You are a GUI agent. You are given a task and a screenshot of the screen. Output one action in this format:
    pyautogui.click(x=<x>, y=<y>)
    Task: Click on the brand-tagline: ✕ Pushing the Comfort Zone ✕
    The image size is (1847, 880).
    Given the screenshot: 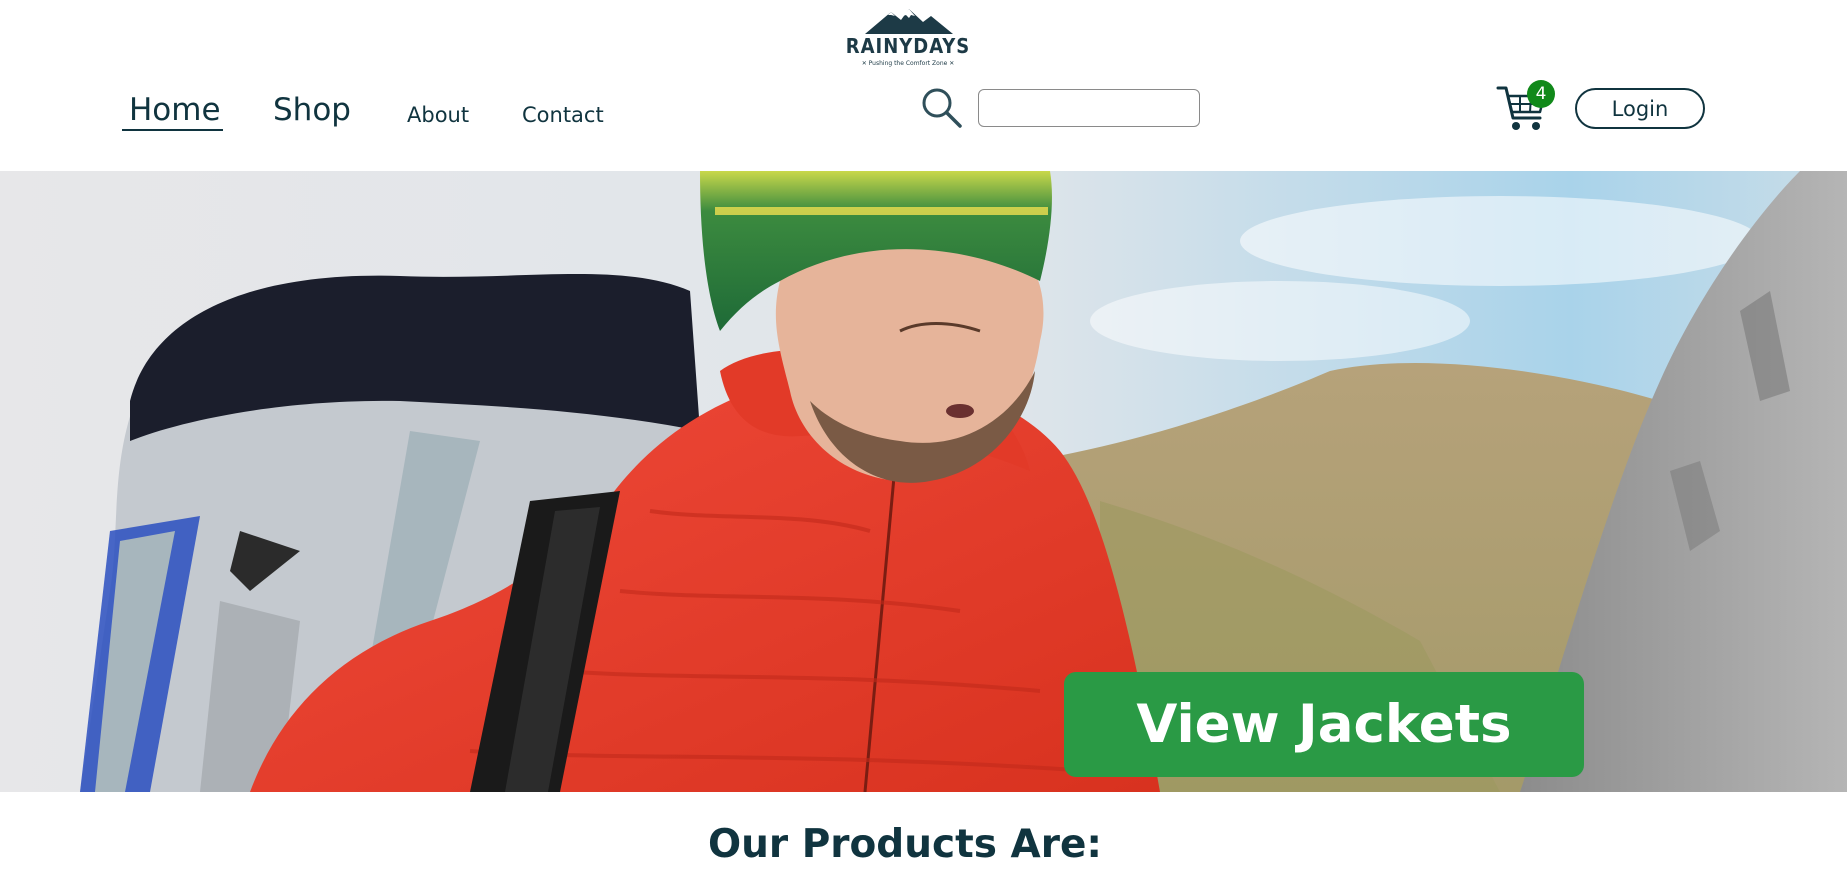 What is the action you would take?
    pyautogui.click(x=908, y=63)
    